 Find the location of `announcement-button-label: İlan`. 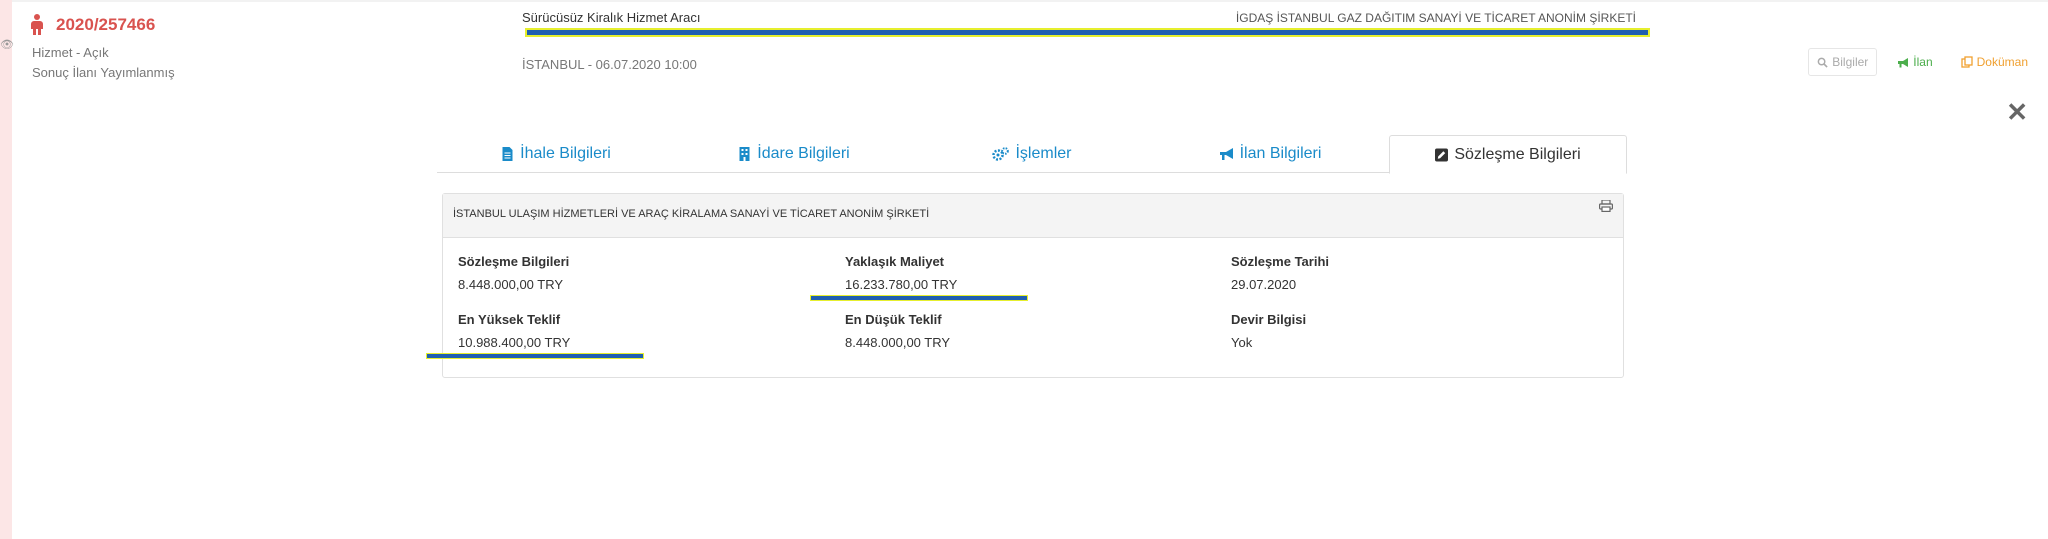

announcement-button-label: İlan is located at coordinates (1923, 62).